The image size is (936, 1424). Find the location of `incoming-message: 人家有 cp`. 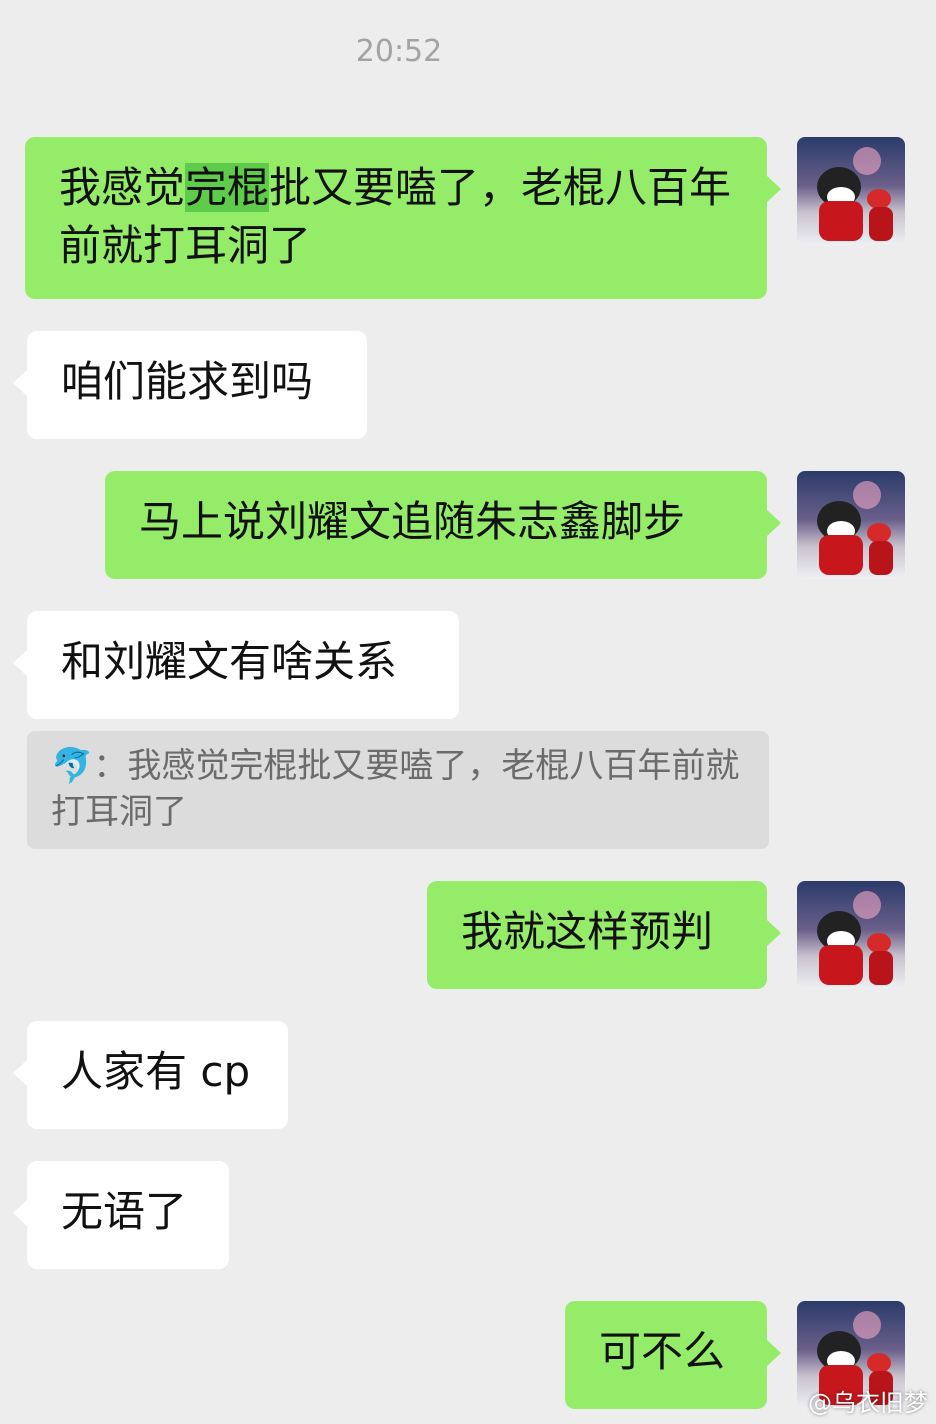

incoming-message: 人家有 cp is located at coordinates (150, 1075).